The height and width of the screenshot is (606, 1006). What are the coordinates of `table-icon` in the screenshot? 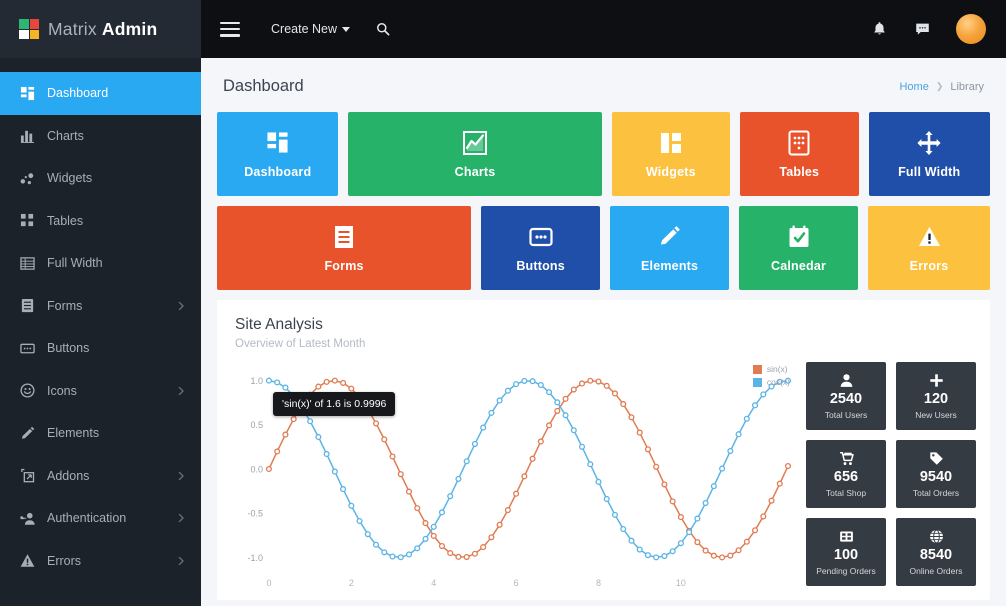 It's located at (27, 220).